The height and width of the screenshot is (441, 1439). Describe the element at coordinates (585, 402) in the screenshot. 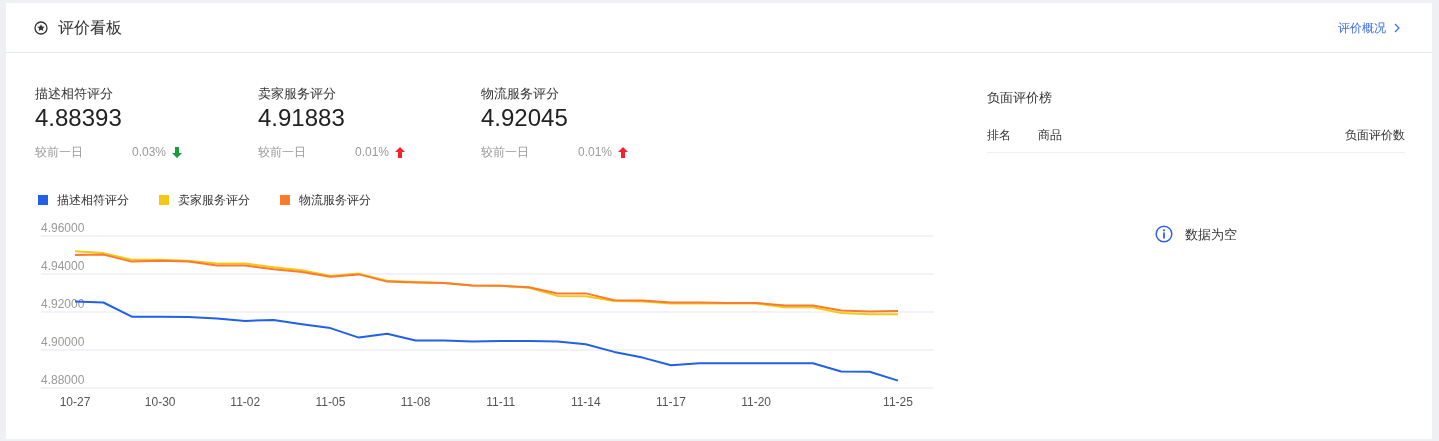

I see `x-axis-label: 11-14` at that location.